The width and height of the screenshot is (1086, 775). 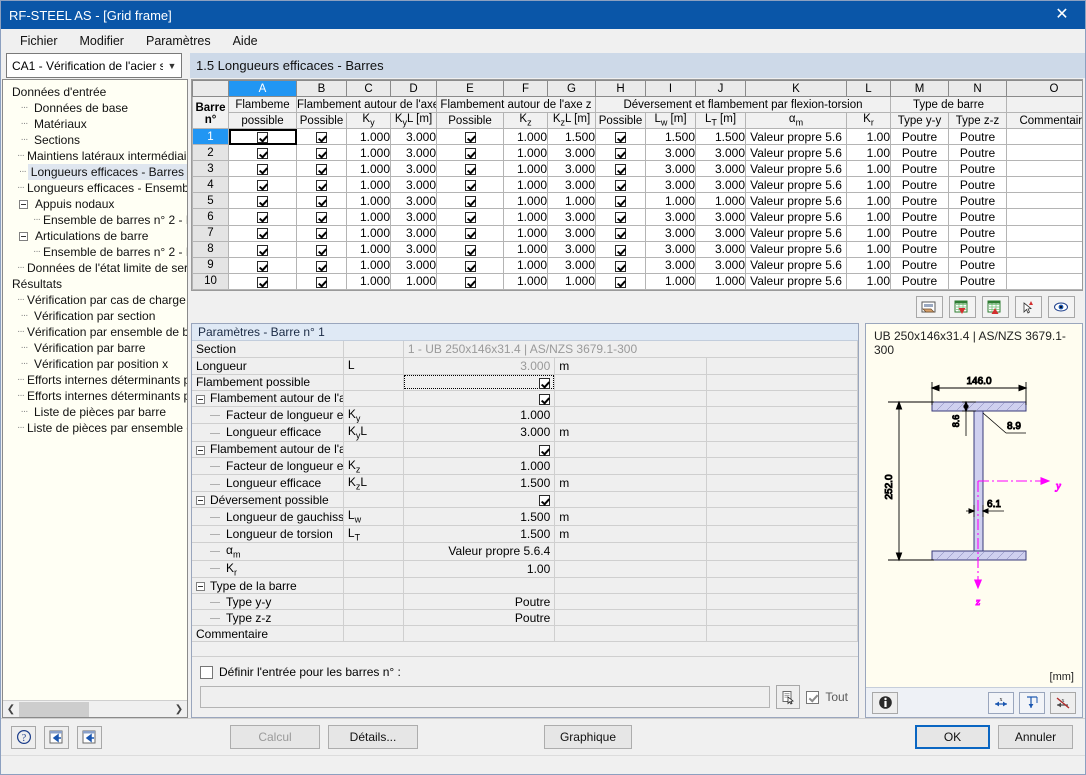 What do you see at coordinates (368, 88) in the screenshot?
I see `column-header-C: C` at bounding box center [368, 88].